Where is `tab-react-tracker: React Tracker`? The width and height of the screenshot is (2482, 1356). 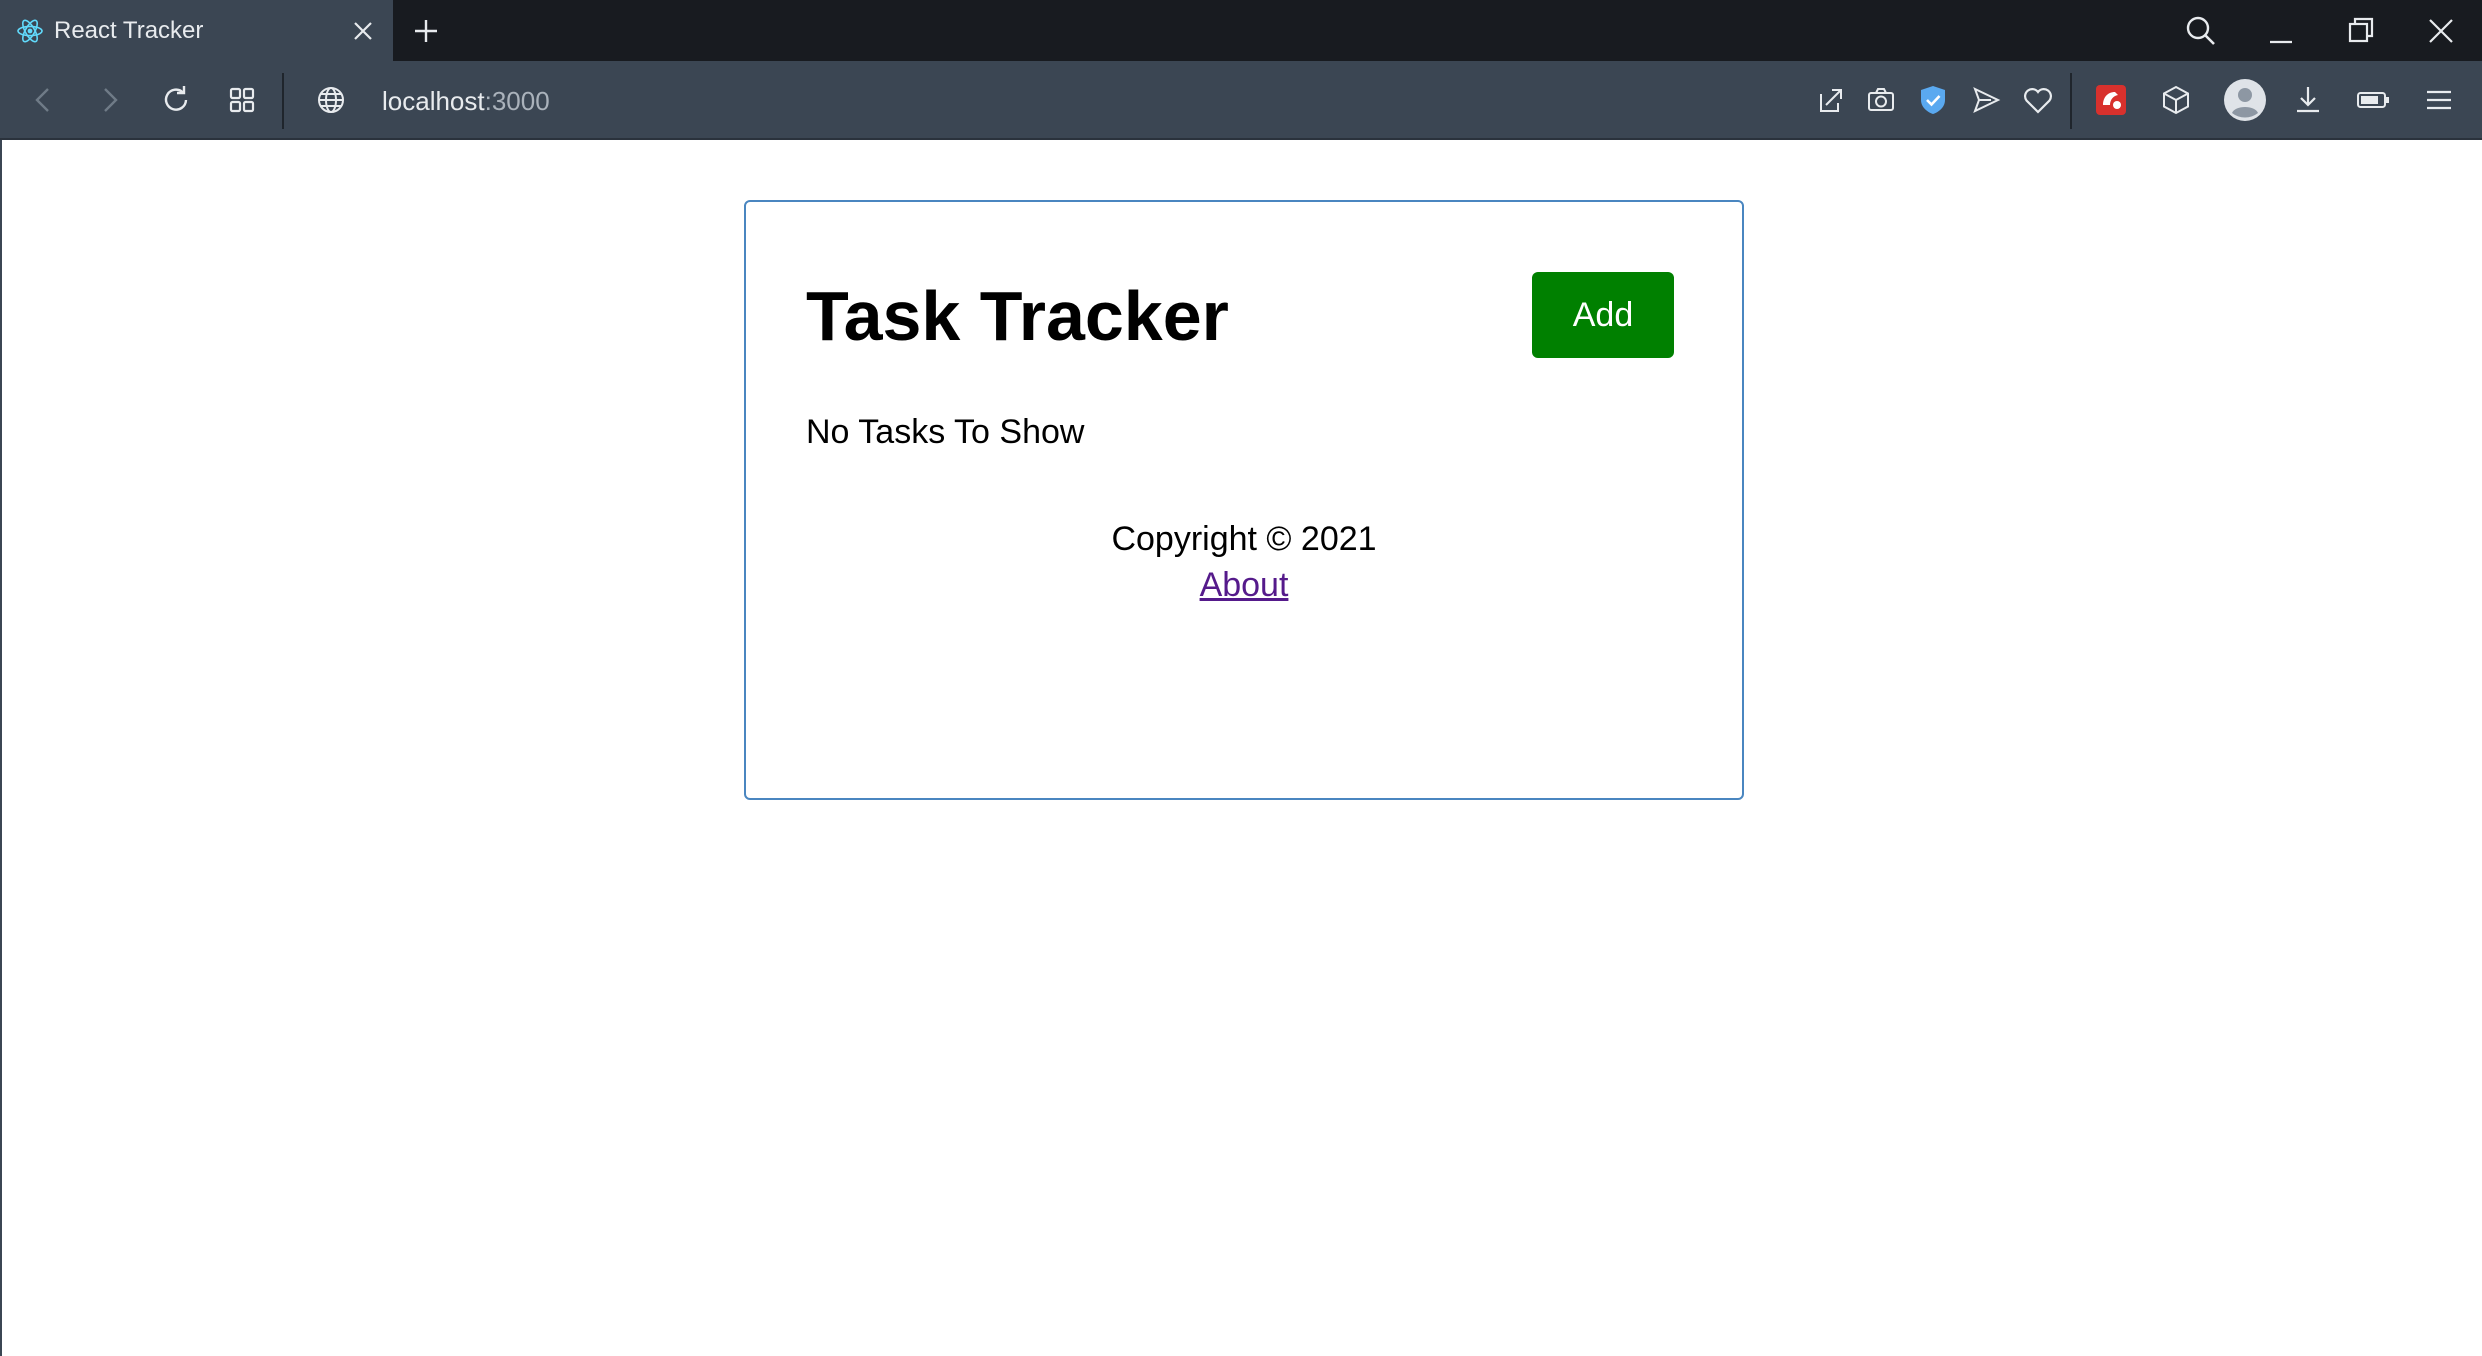 tab-react-tracker: React Tracker is located at coordinates (196, 30).